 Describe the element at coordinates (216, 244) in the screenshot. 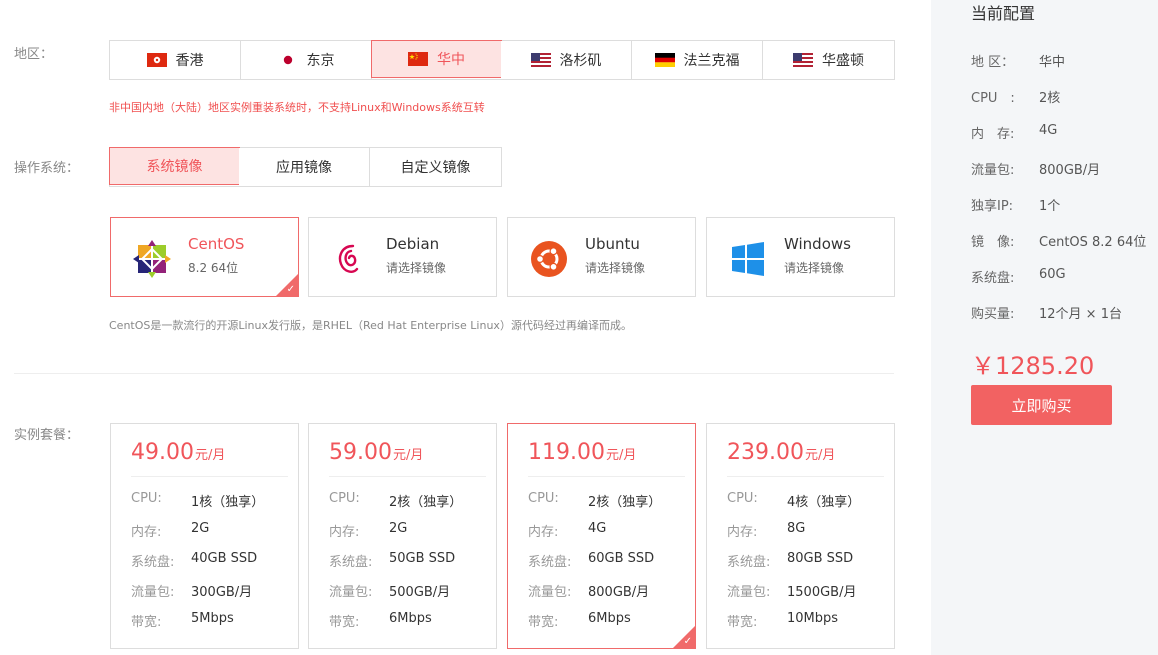

I see `os-name: CentOS` at that location.